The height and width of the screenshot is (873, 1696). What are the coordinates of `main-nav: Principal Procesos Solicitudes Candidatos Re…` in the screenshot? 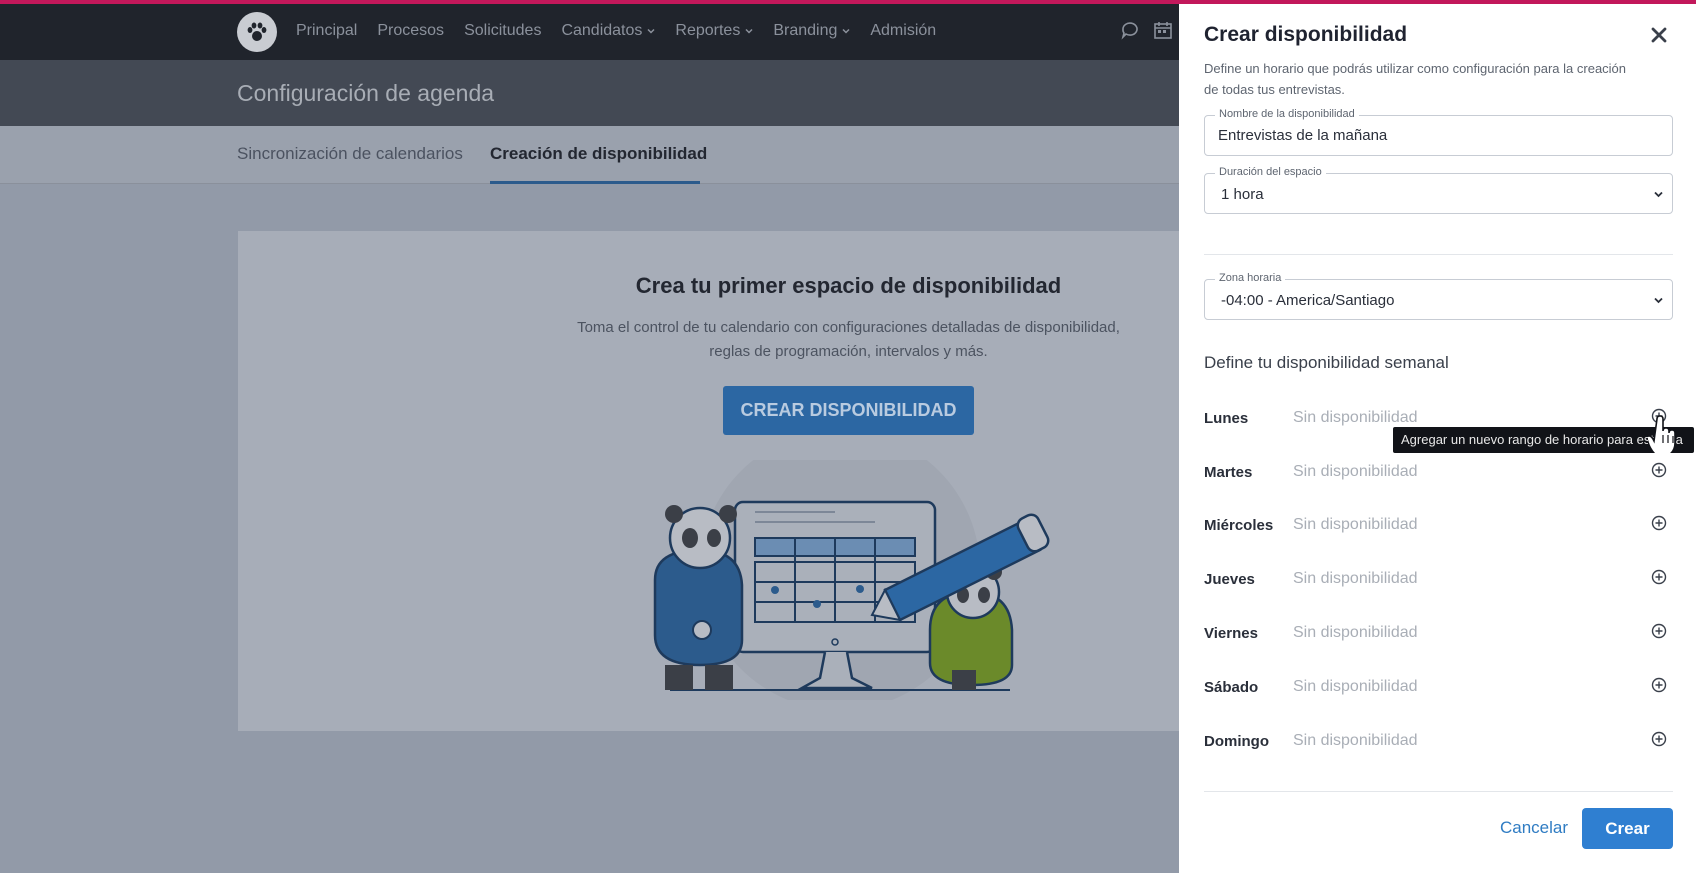 It's located at (626, 31).